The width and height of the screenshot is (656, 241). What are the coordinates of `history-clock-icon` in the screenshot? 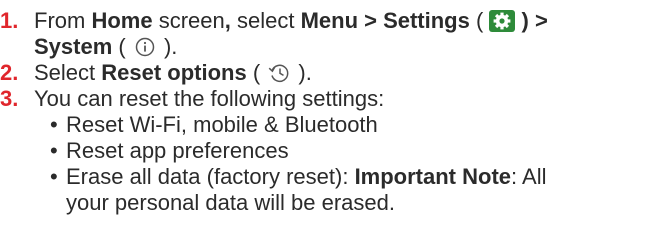 It's located at (279, 73).